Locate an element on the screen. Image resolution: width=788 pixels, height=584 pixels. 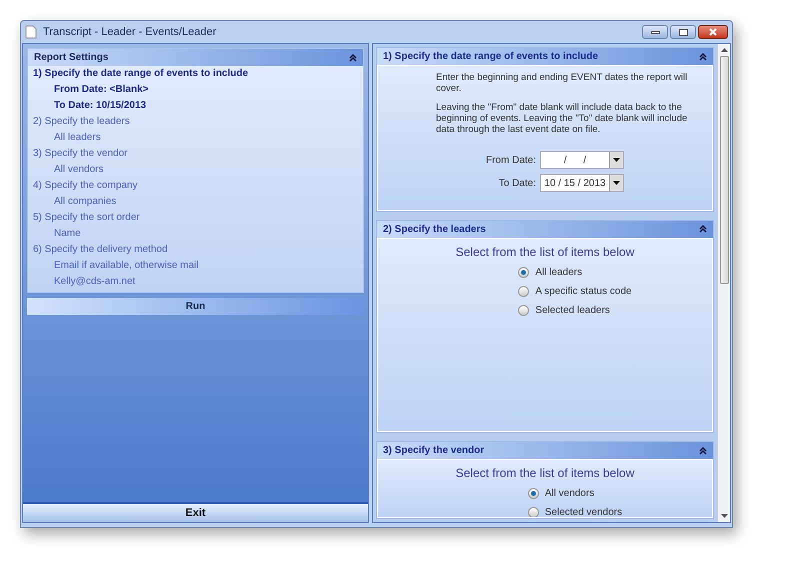
close-icon is located at coordinates (713, 32).